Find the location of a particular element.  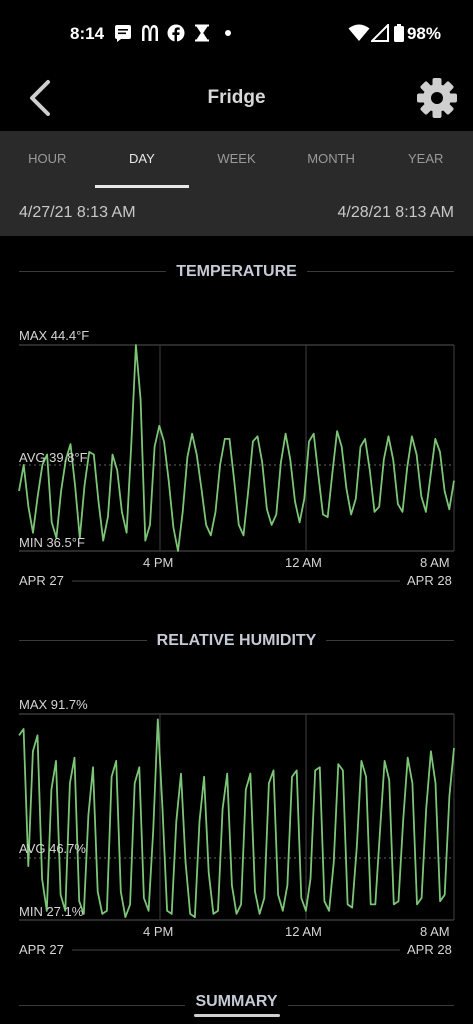

gear-icon is located at coordinates (437, 98).